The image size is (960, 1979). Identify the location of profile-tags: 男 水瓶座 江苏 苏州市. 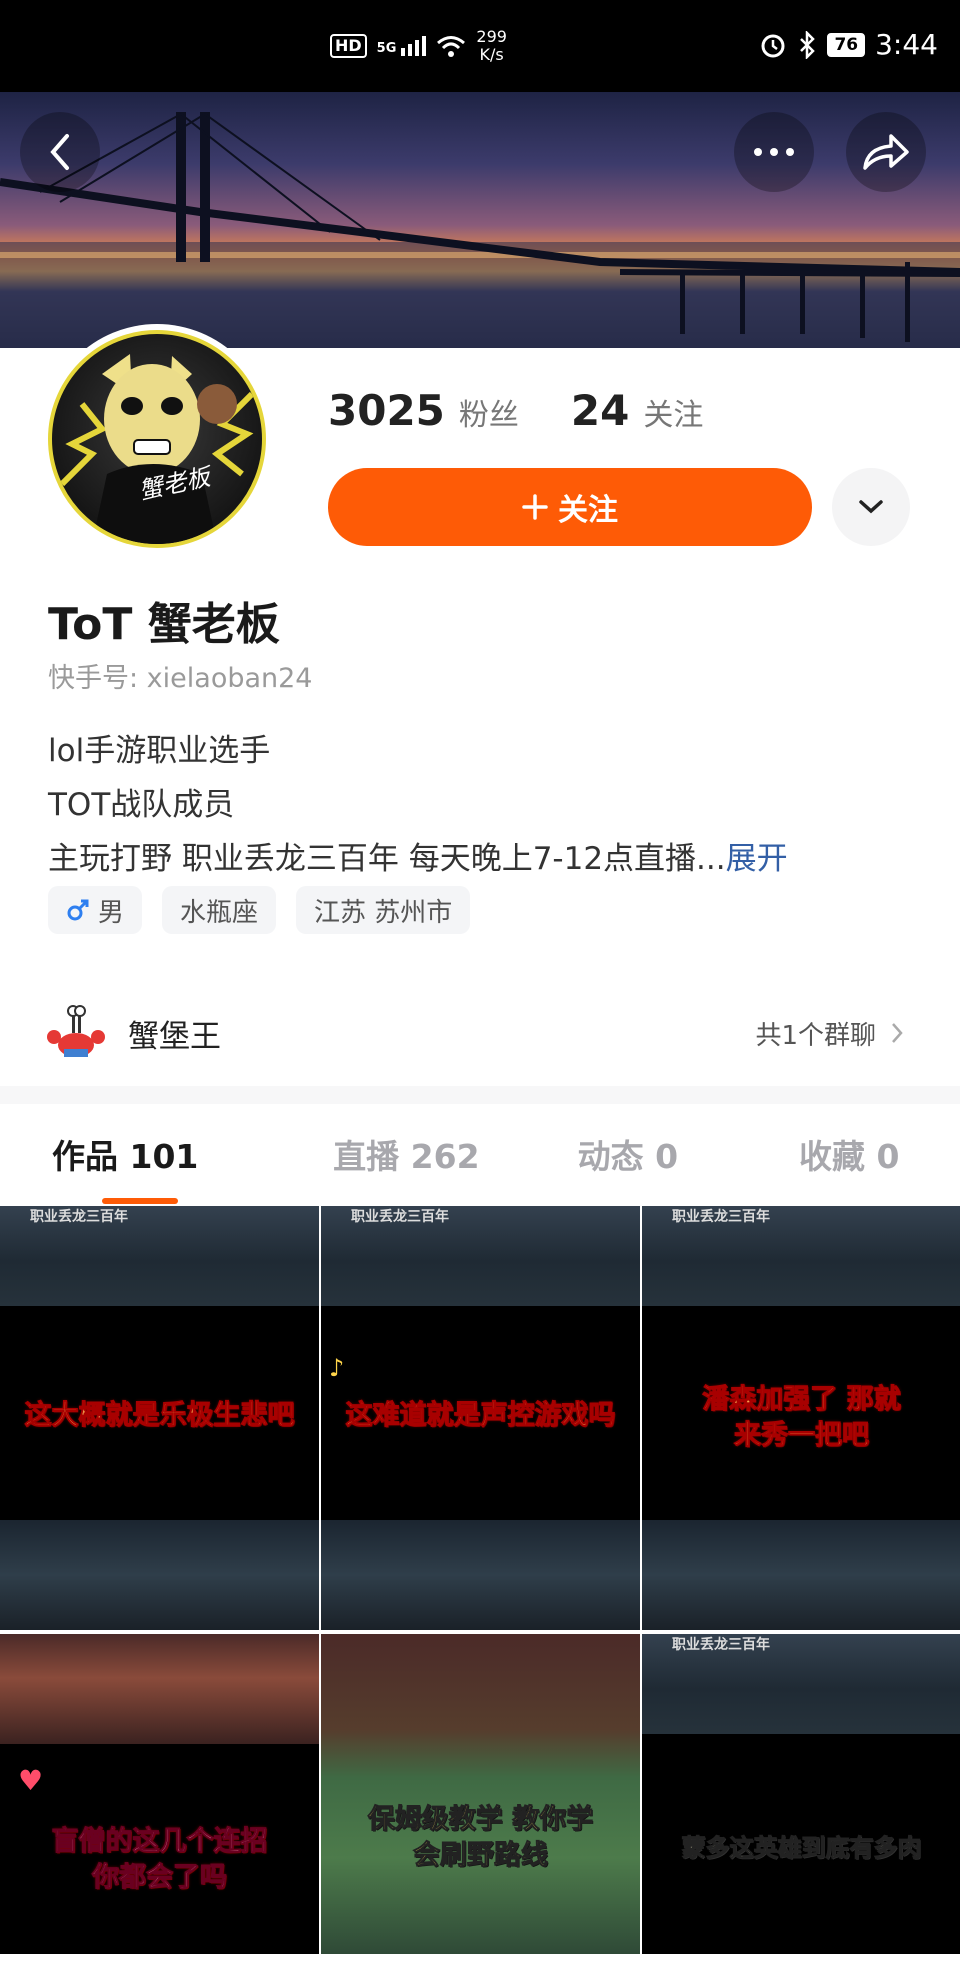
(259, 910).